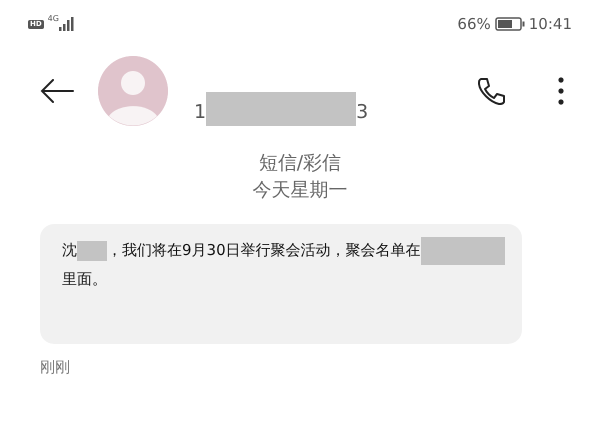 This screenshot has width=600, height=428. What do you see at coordinates (66, 24) in the screenshot?
I see `signal-icon` at bounding box center [66, 24].